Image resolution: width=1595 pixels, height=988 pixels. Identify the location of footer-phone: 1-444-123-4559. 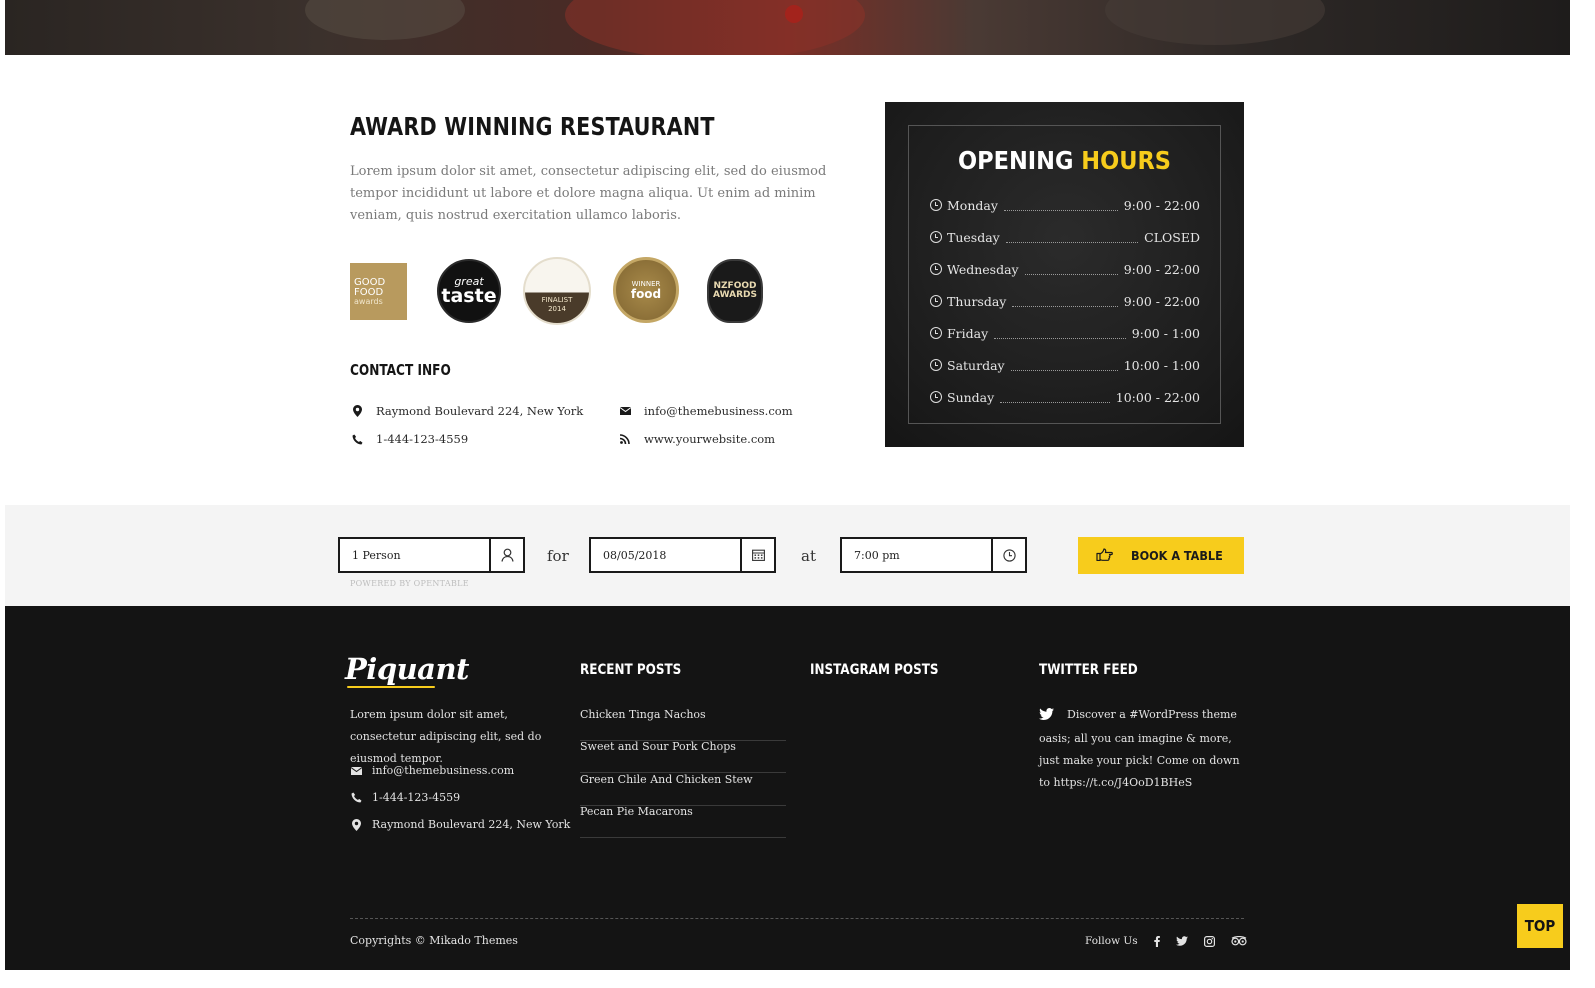
(405, 797).